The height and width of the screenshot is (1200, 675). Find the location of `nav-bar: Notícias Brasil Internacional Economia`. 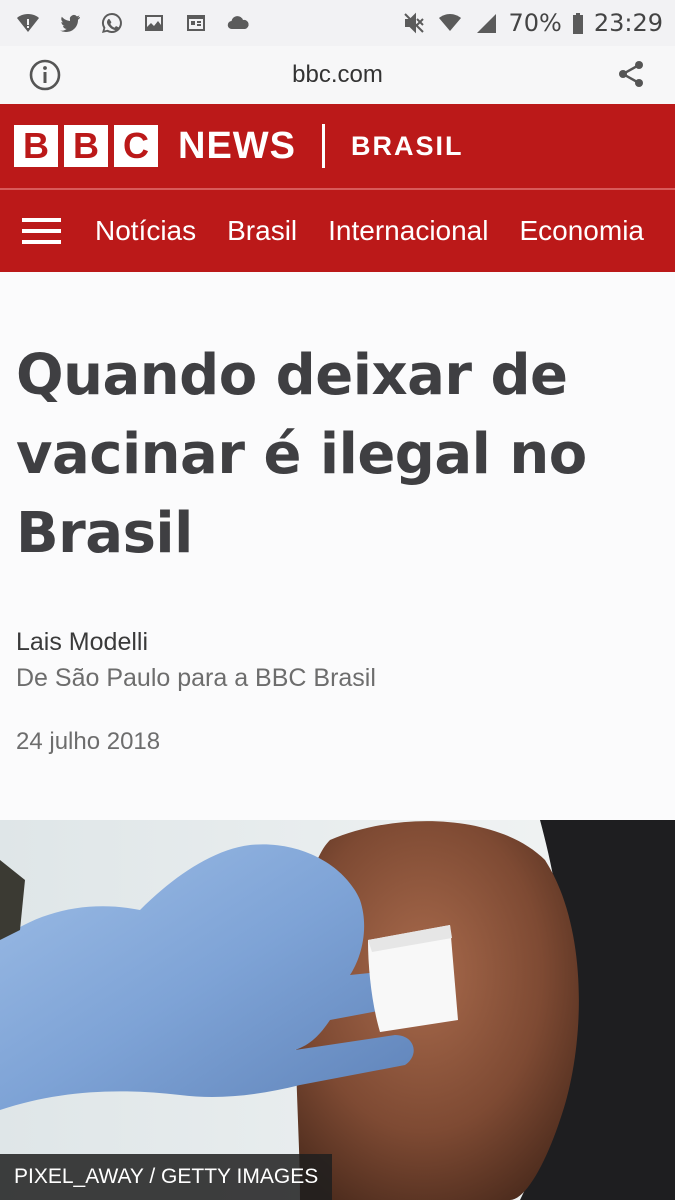

nav-bar: Notícias Brasil Internacional Economia is located at coordinates (337, 231).